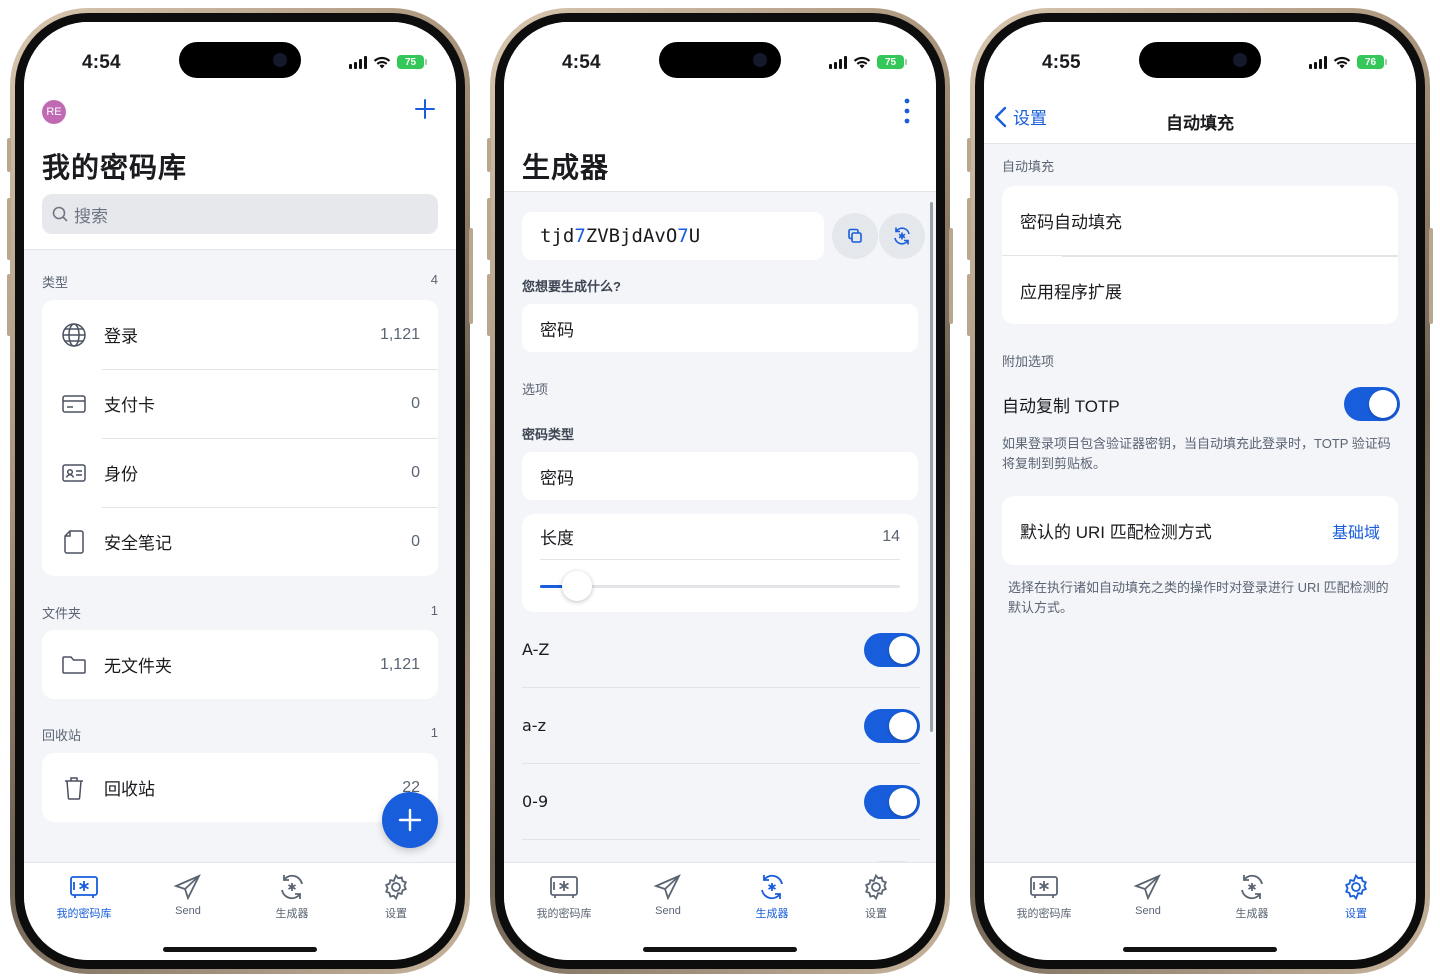 This screenshot has width=1440, height=980. Describe the element at coordinates (240, 472) in the screenshot. I see `type-row-identity: 身份 0` at that location.